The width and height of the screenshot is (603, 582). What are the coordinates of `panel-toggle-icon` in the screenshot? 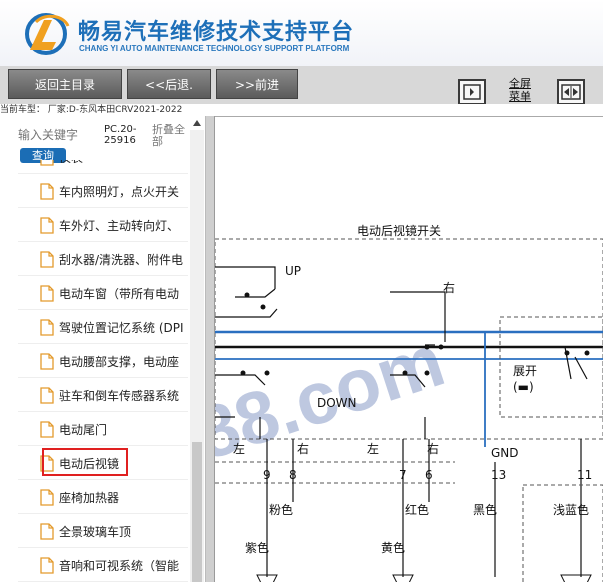 It's located at (472, 92).